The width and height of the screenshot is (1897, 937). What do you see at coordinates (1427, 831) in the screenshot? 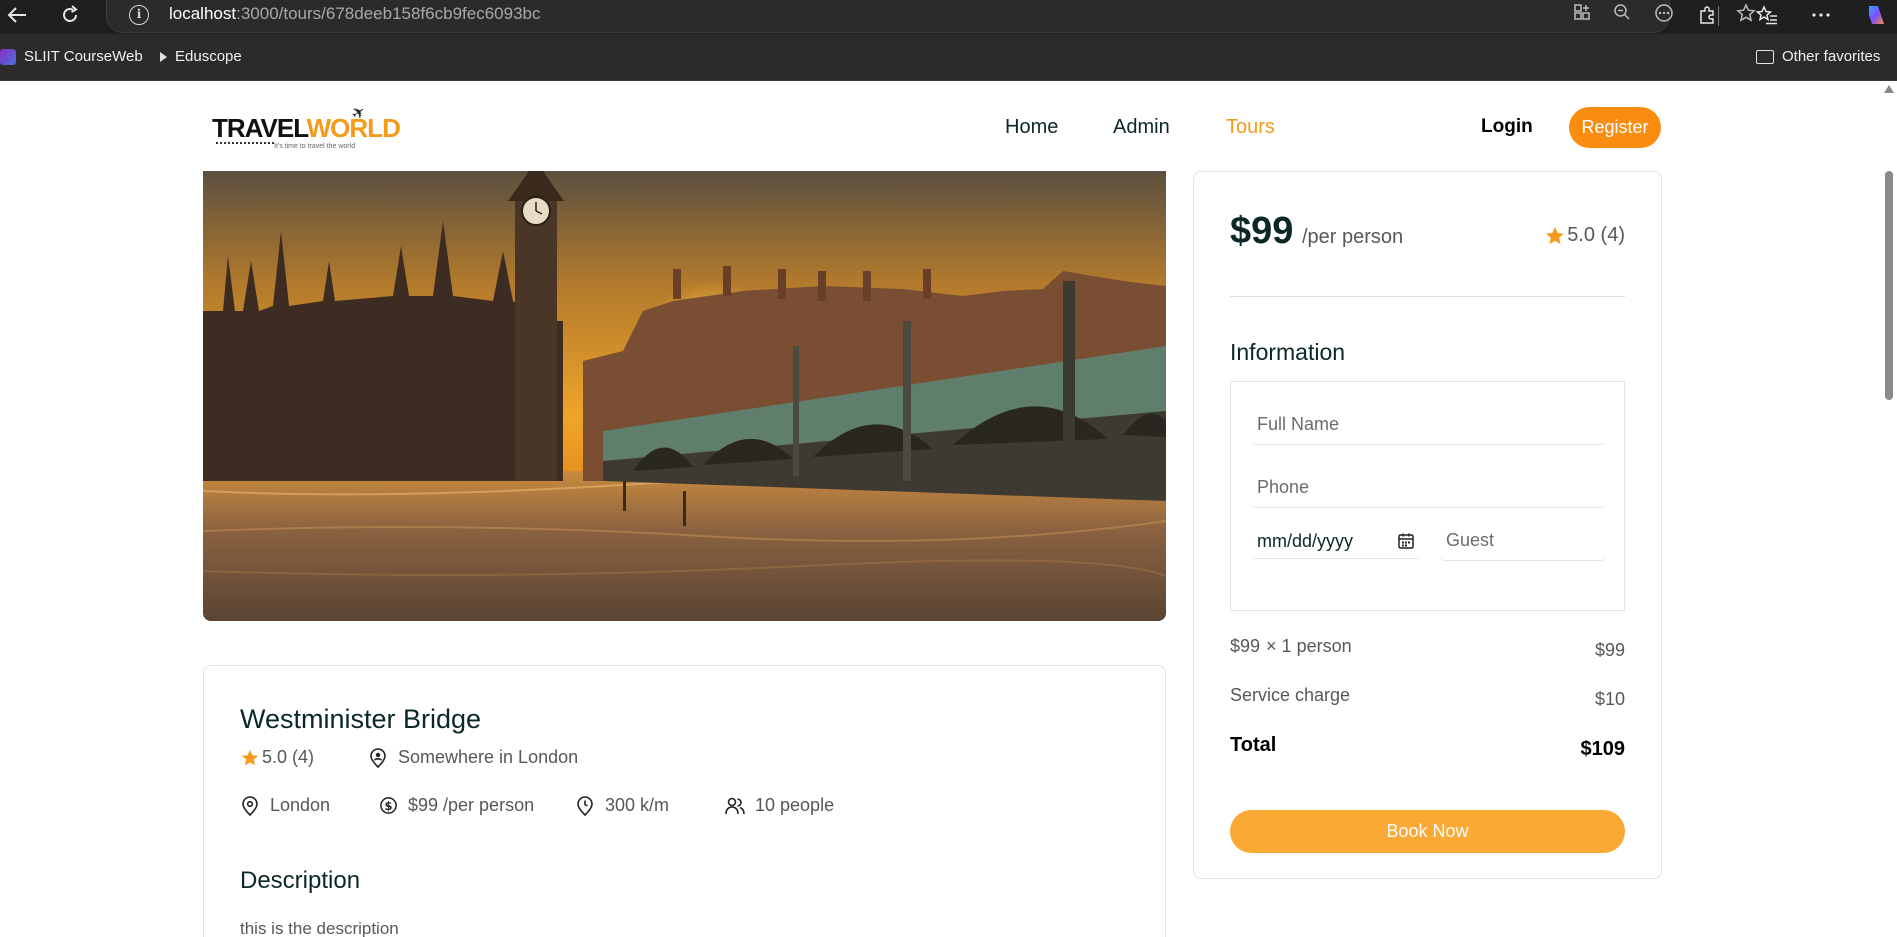
I see `book-now-button: Book Now` at bounding box center [1427, 831].